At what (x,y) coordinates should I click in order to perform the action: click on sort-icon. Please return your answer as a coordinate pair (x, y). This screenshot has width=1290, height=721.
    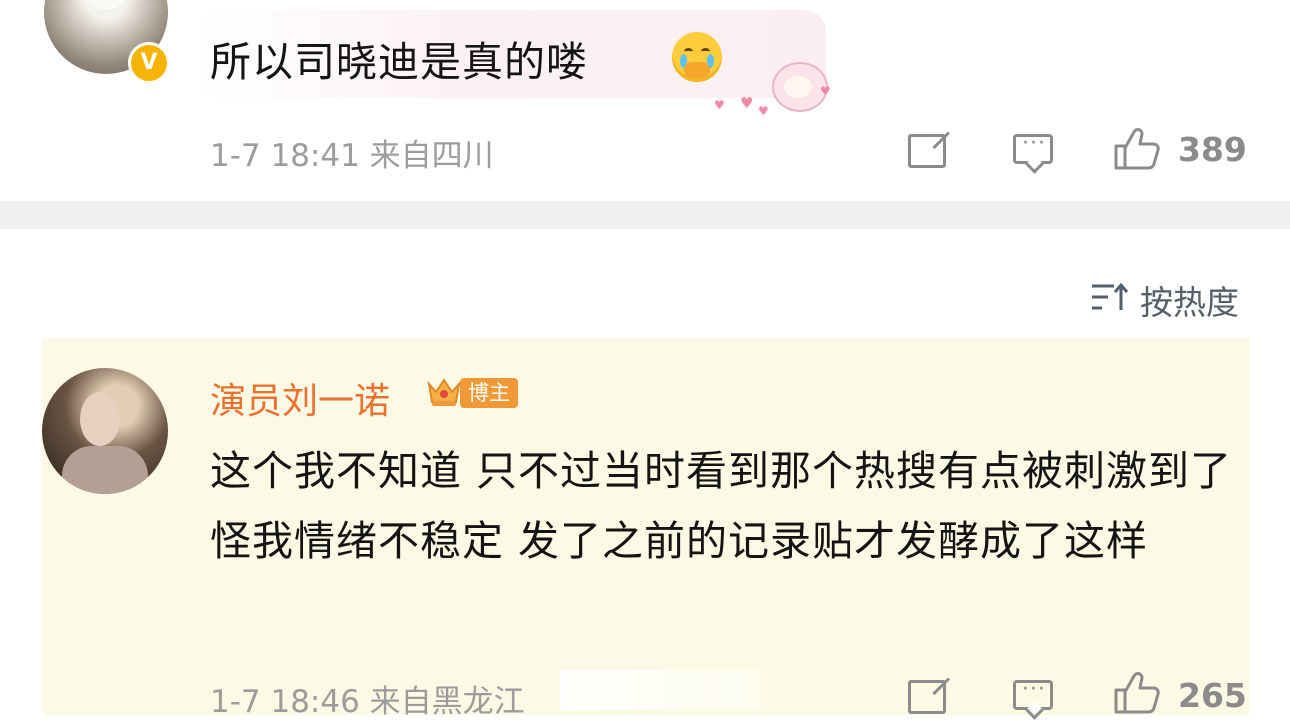
    Looking at the image, I should click on (1110, 297).